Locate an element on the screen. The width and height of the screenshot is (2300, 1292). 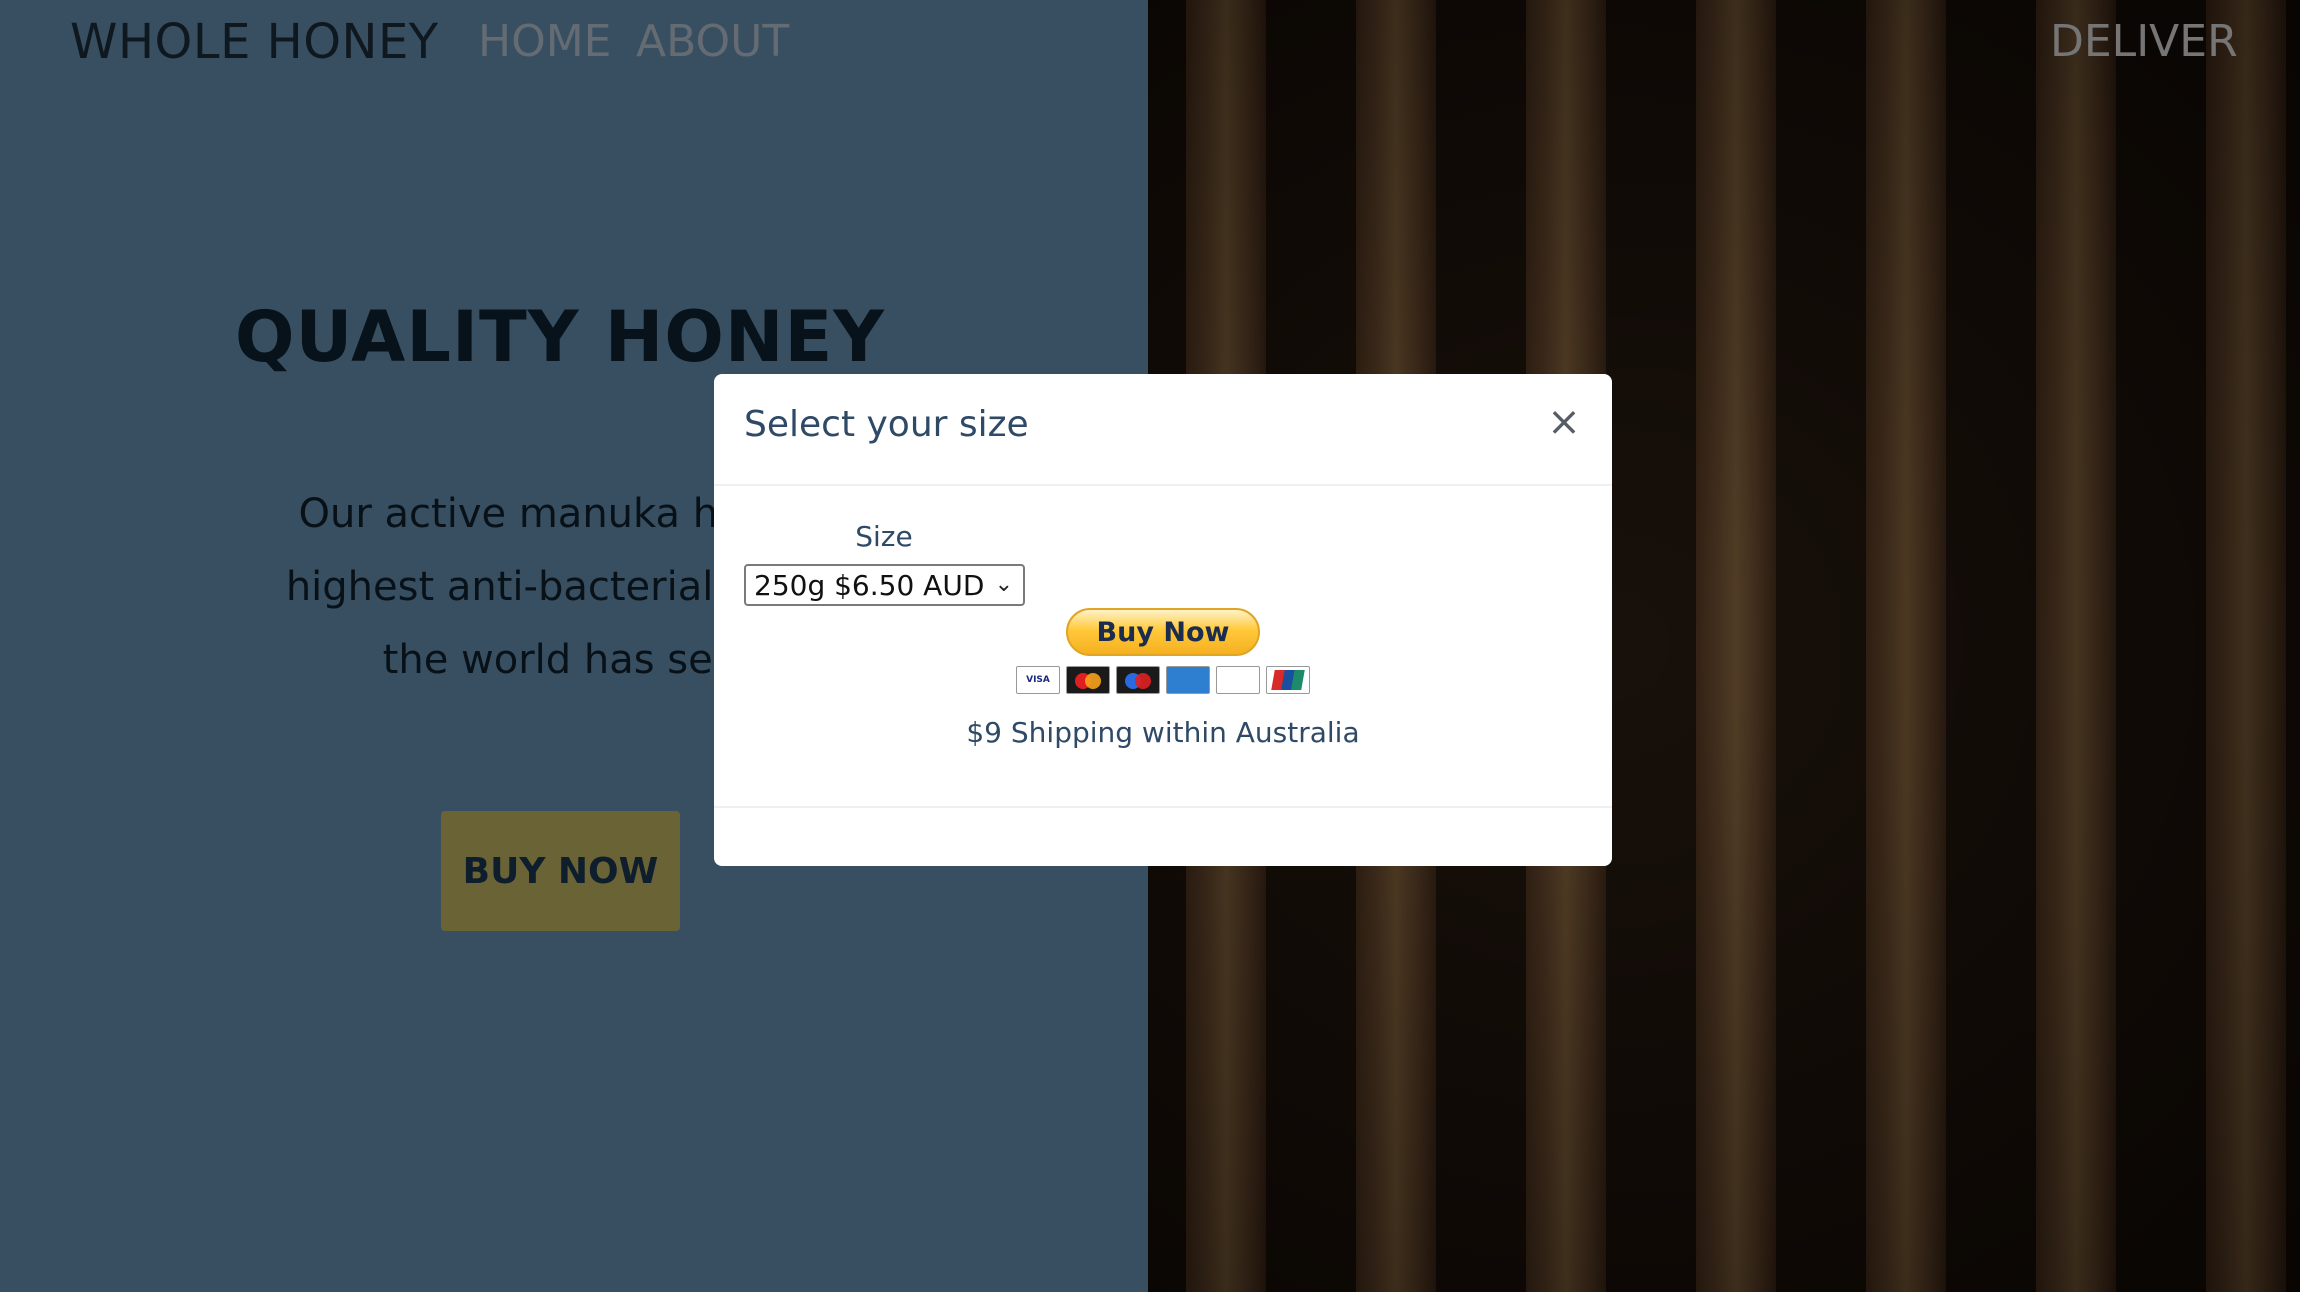
size-label: Size is located at coordinates (884, 536).